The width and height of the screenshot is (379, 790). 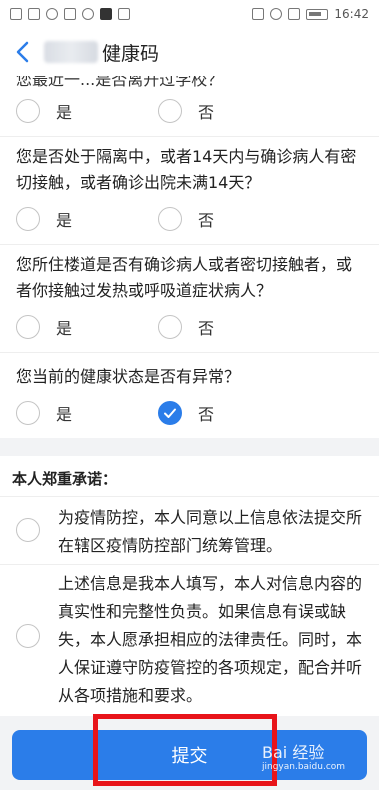 I want to click on alarm-icon, so click(x=276, y=14).